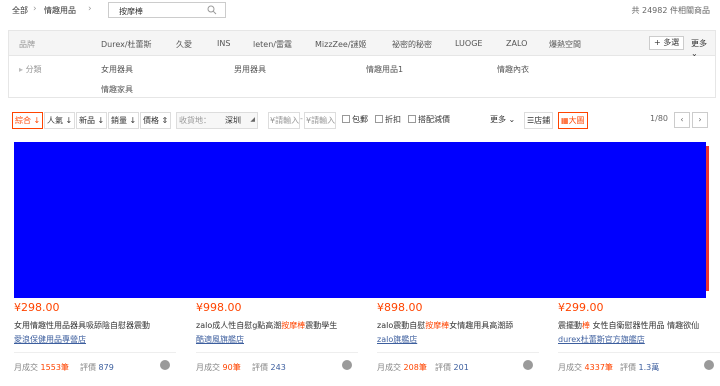  What do you see at coordinates (384, 69) in the screenshot?
I see `category-option: 情趣用品1` at bounding box center [384, 69].